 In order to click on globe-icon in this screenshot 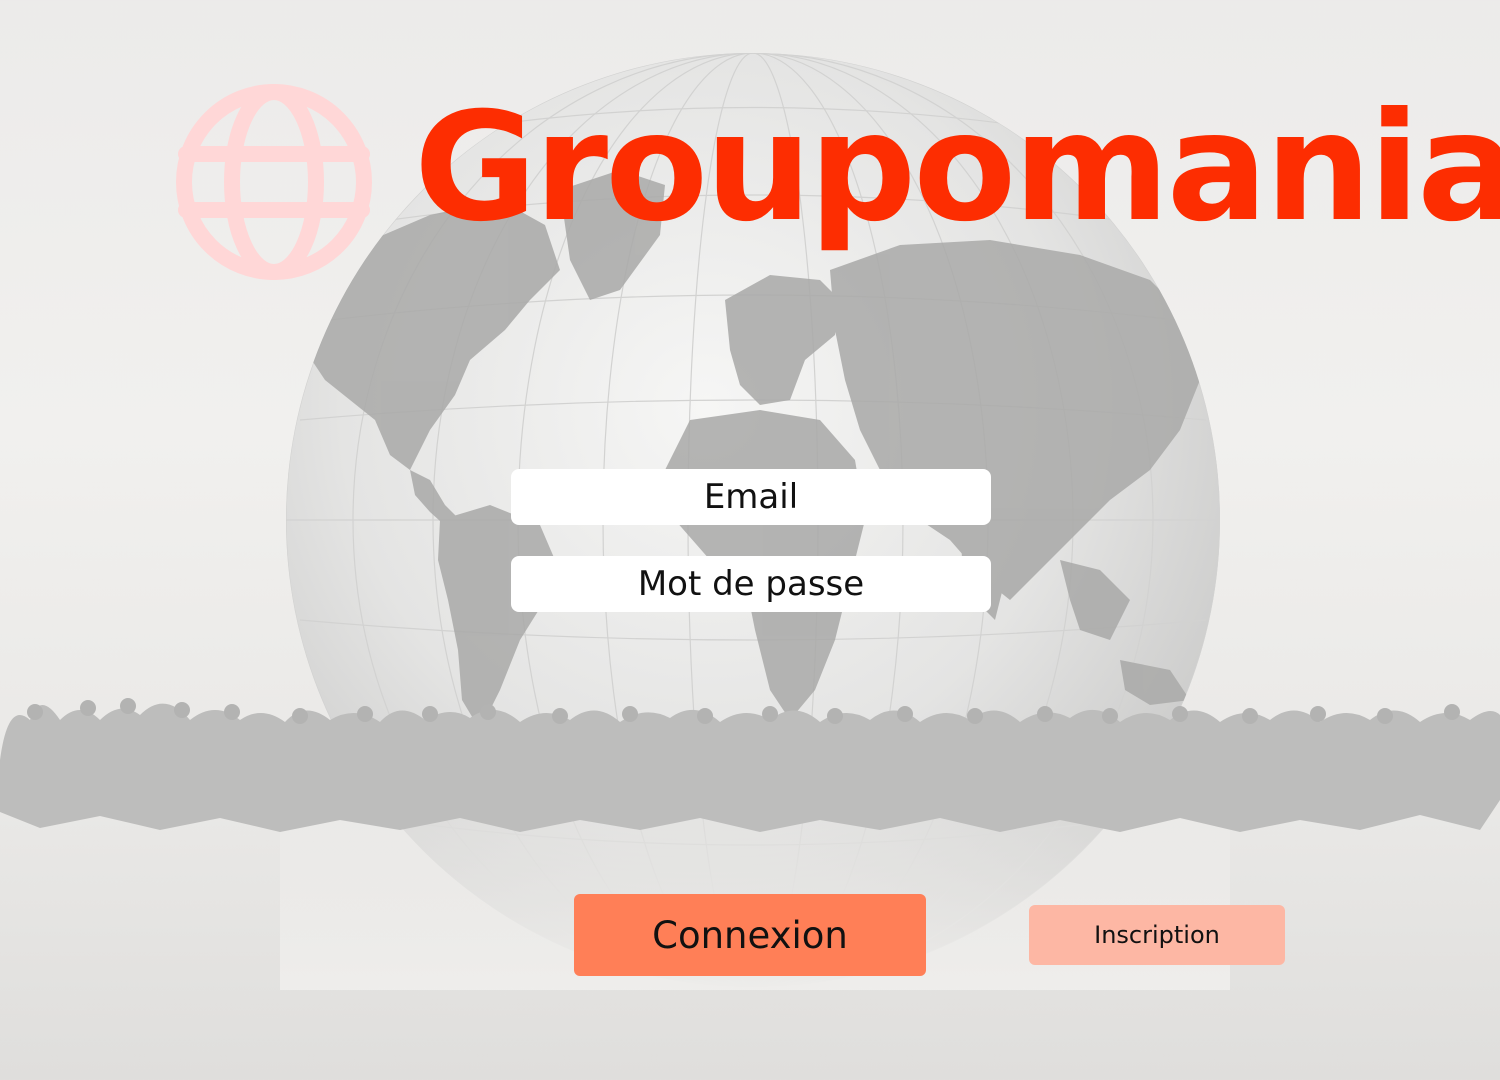, I will do `click(274, 182)`.